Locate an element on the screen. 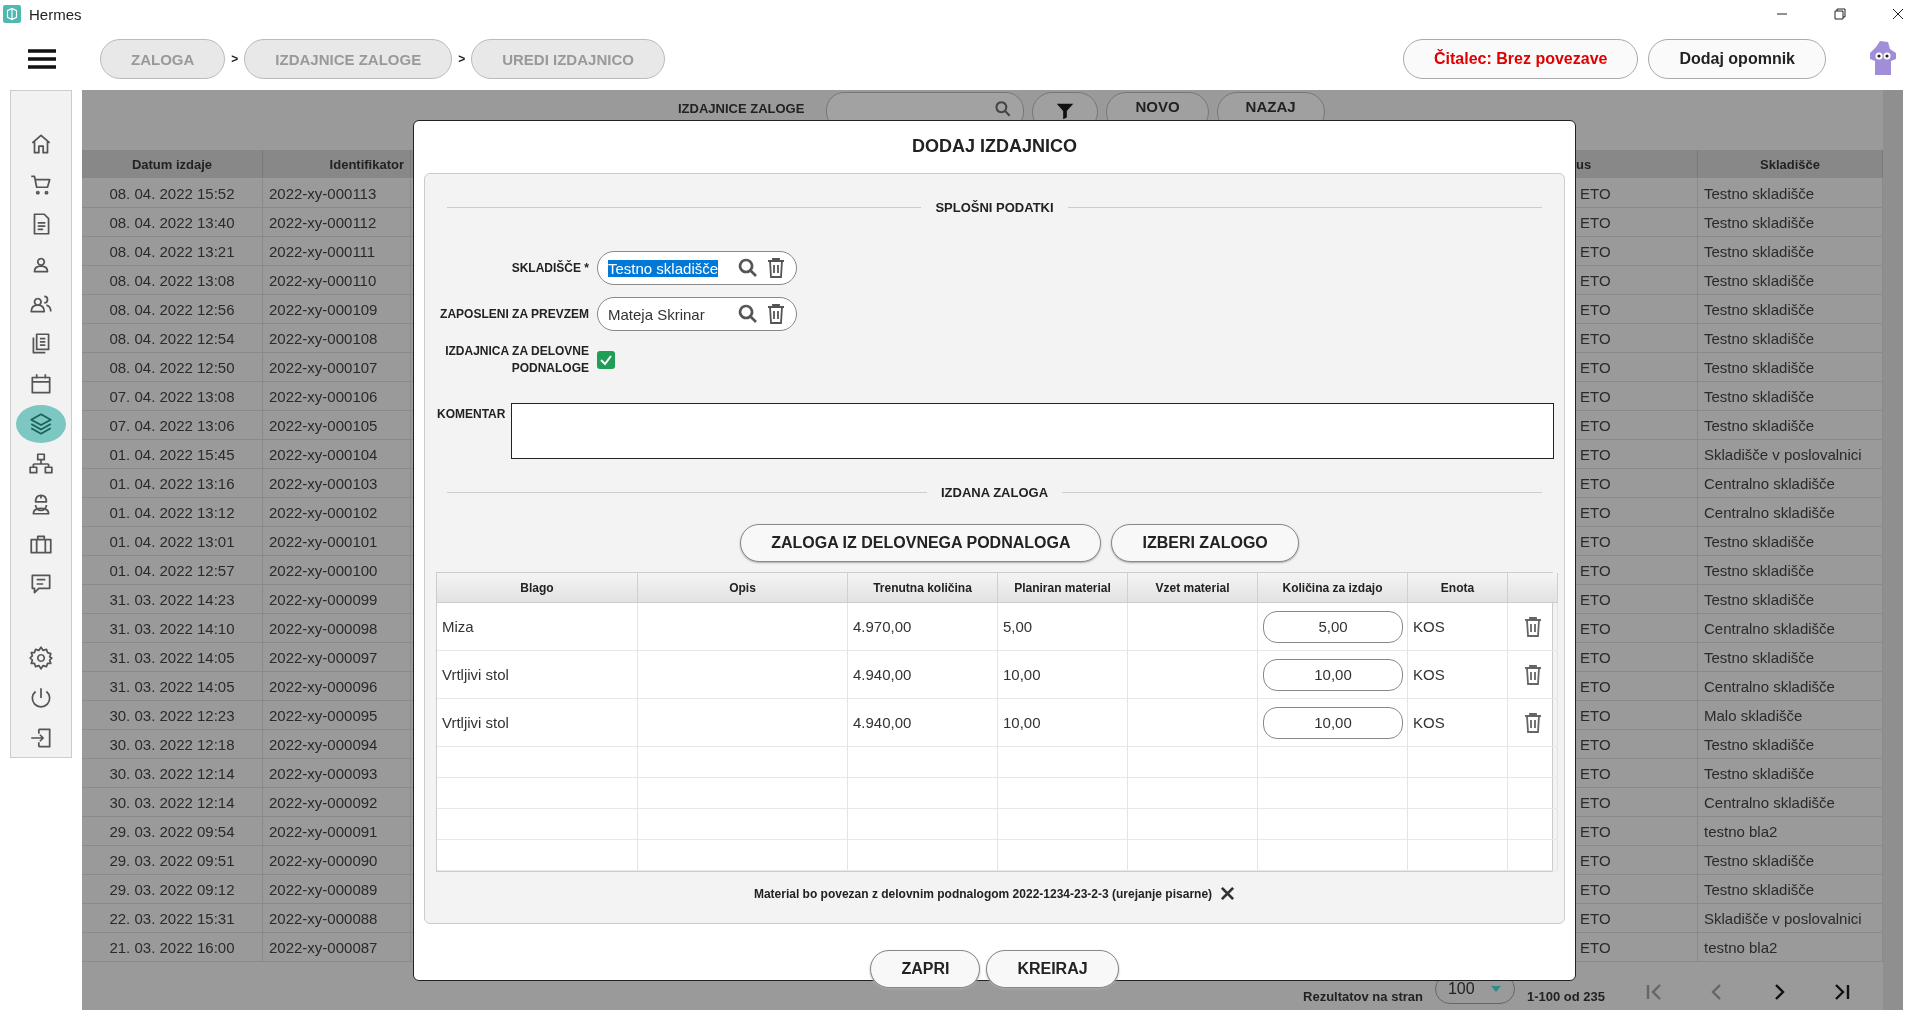  logout-icon is located at coordinates (41, 738).